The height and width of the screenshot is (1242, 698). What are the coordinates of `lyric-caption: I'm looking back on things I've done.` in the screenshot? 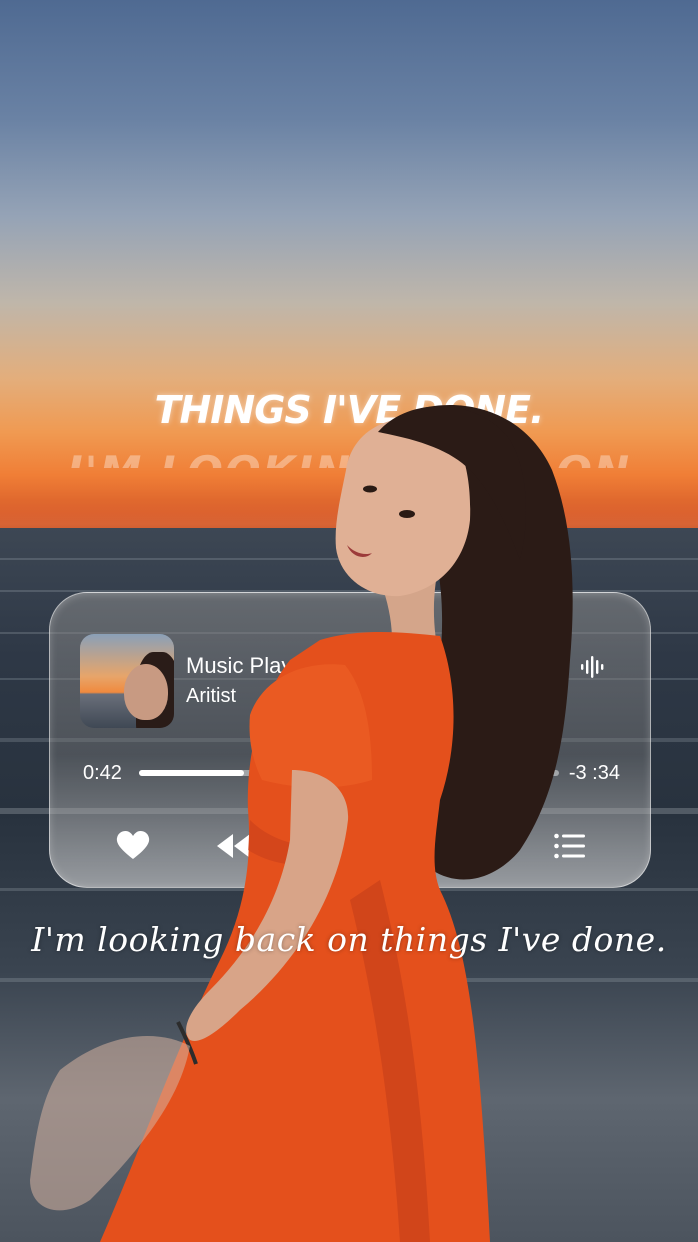 It's located at (349, 939).